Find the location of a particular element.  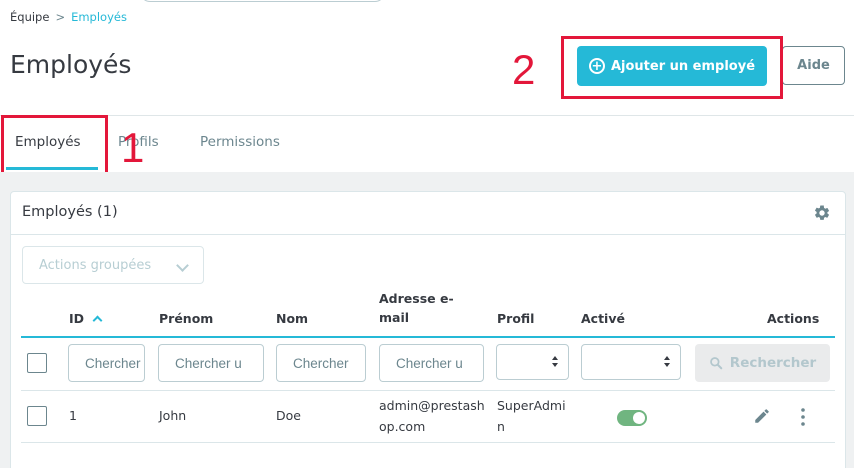

card-title: Employés (1) is located at coordinates (70, 212).